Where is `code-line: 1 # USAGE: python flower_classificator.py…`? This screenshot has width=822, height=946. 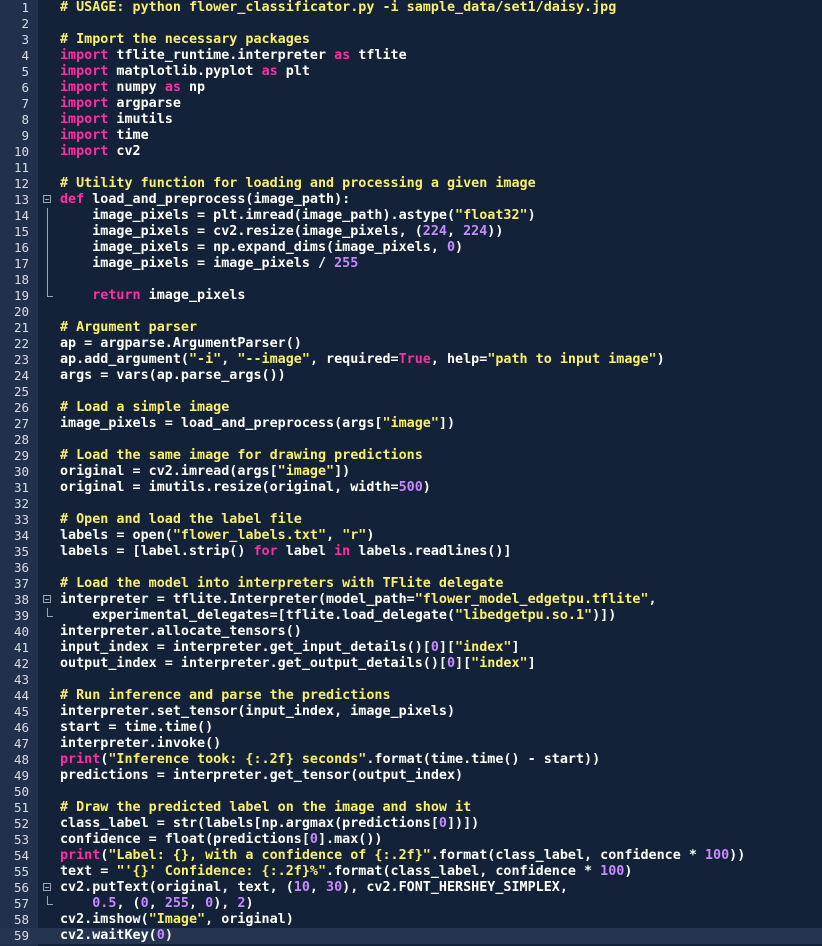 code-line: 1 # USAGE: python flower_classificator.py… is located at coordinates (411, 8).